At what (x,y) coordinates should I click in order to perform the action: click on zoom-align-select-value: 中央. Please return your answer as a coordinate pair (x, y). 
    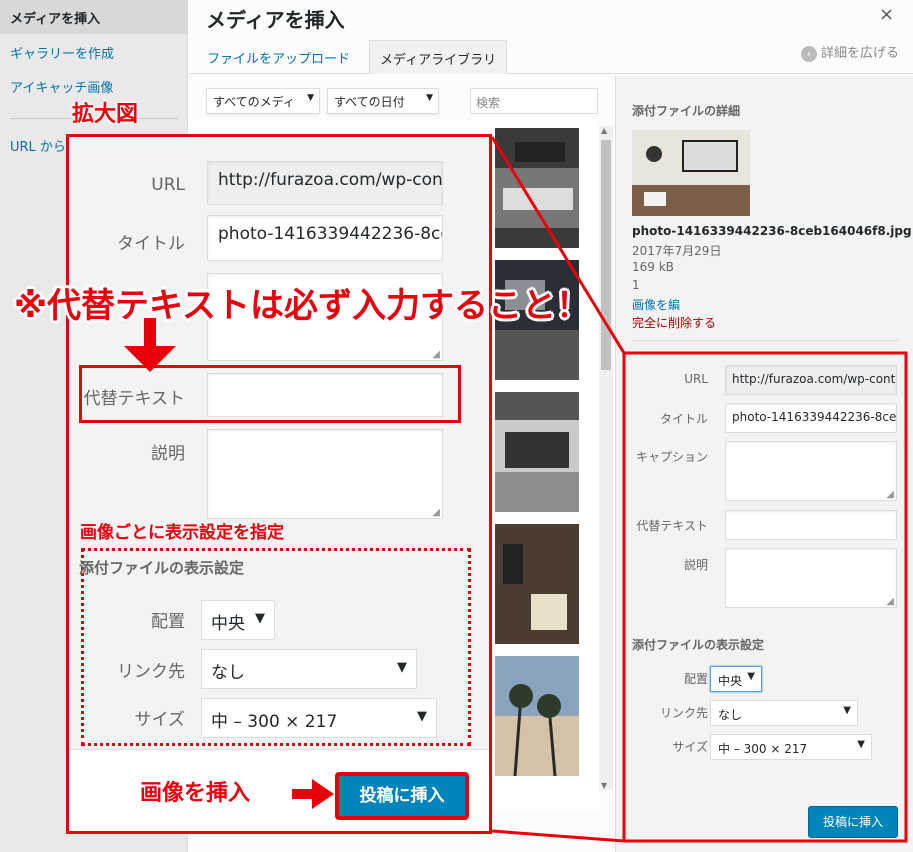
    Looking at the image, I should click on (228, 624).